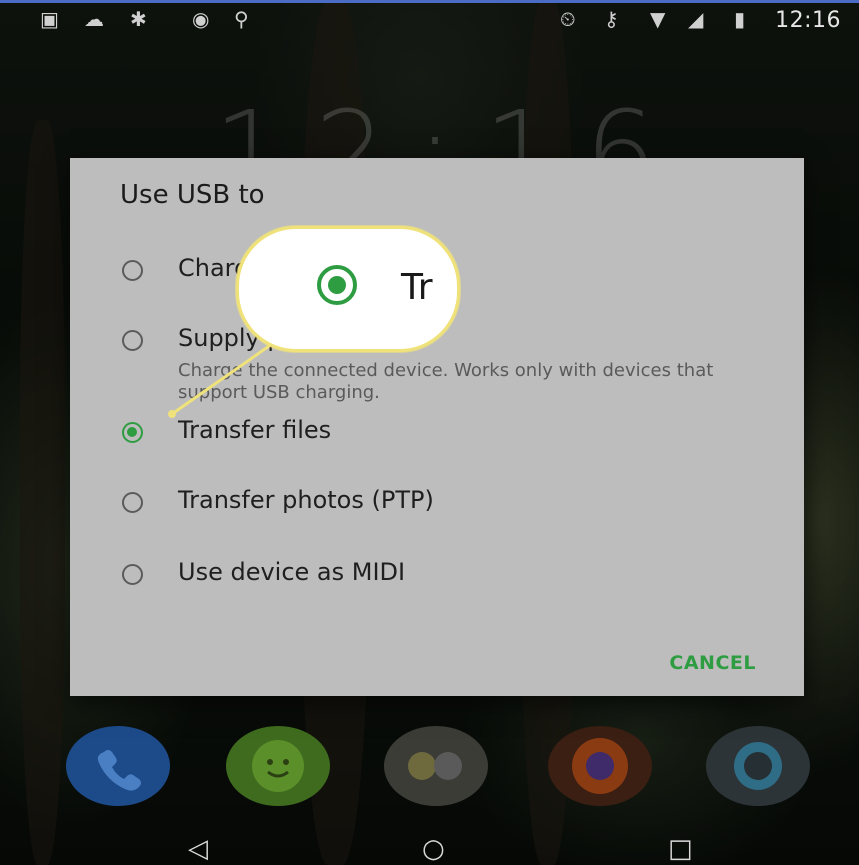 This screenshot has height=865, width=859. I want to click on zoom-callout: Tr, so click(348, 289).